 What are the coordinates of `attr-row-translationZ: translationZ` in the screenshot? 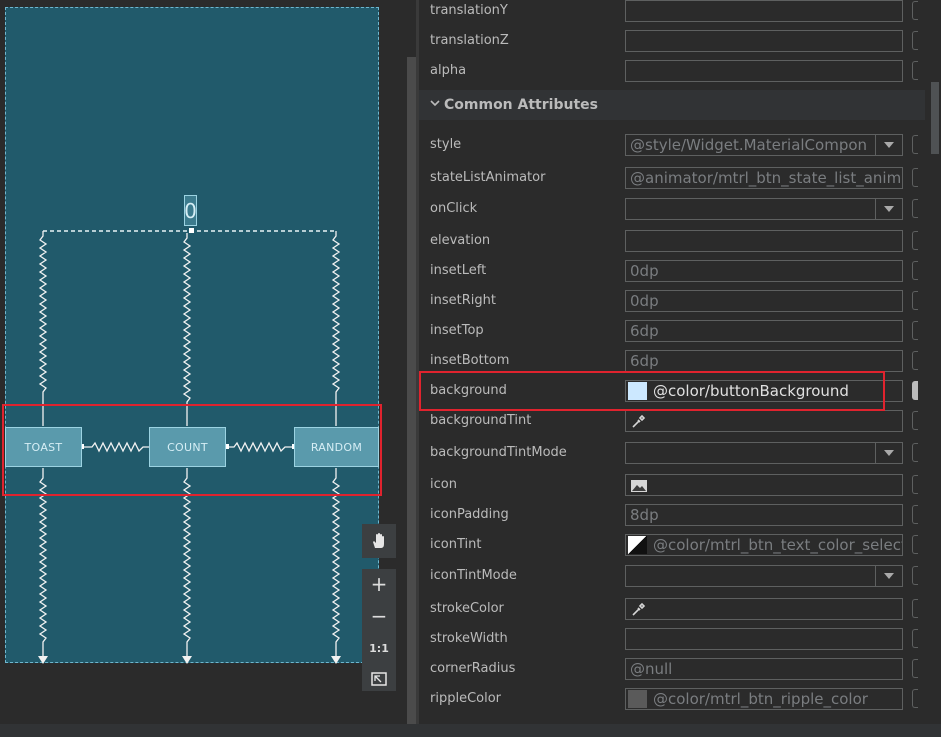 It's located at (680, 41).